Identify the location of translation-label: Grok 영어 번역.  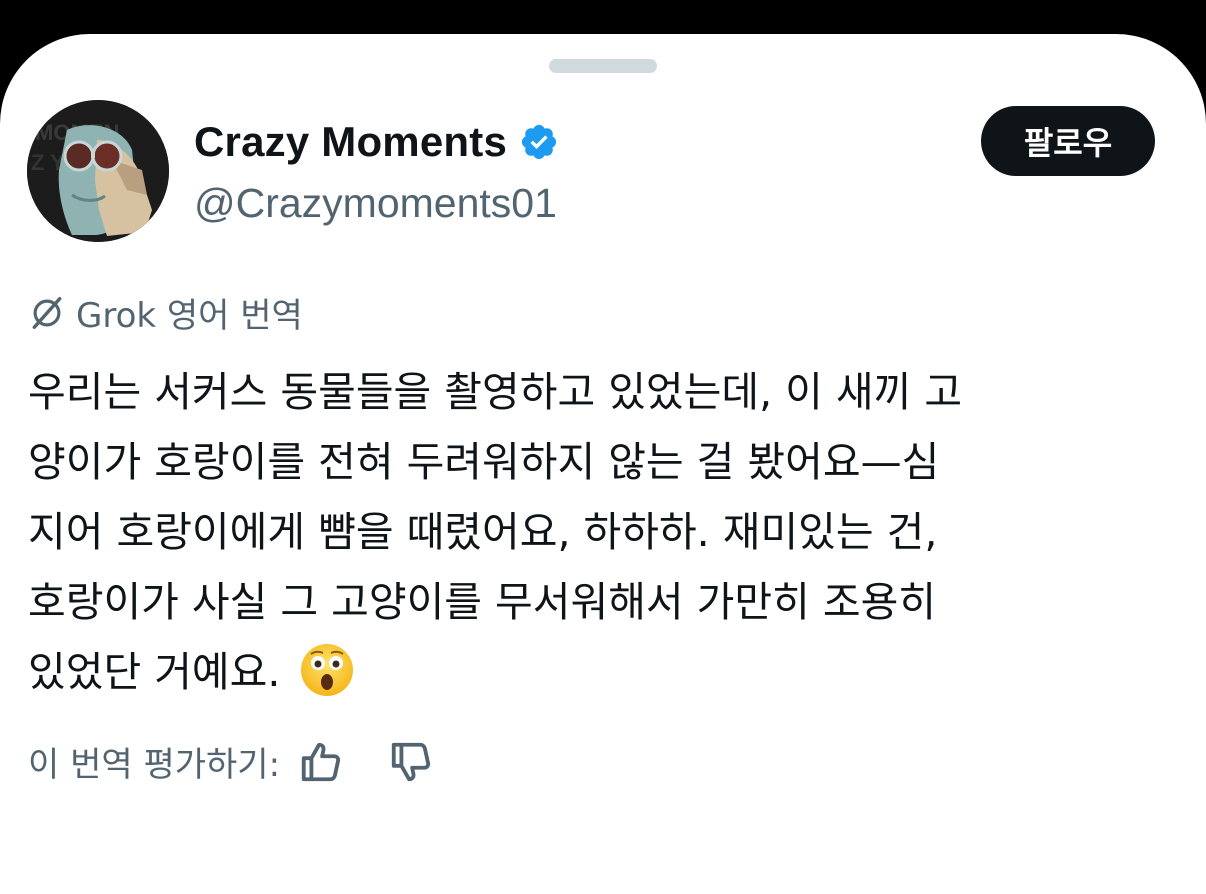
(189, 316).